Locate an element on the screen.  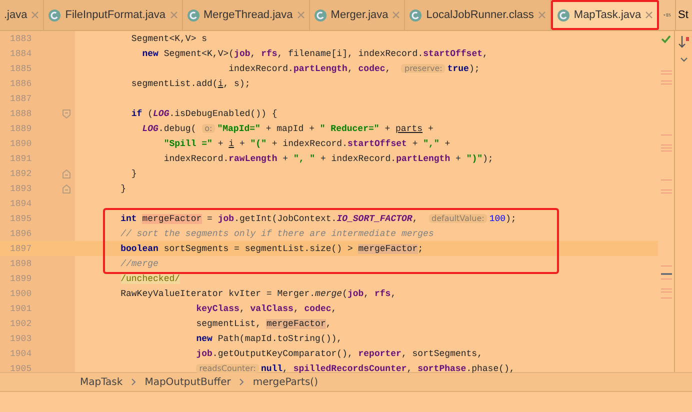
side-panel-tab: St is located at coordinates (683, 15).